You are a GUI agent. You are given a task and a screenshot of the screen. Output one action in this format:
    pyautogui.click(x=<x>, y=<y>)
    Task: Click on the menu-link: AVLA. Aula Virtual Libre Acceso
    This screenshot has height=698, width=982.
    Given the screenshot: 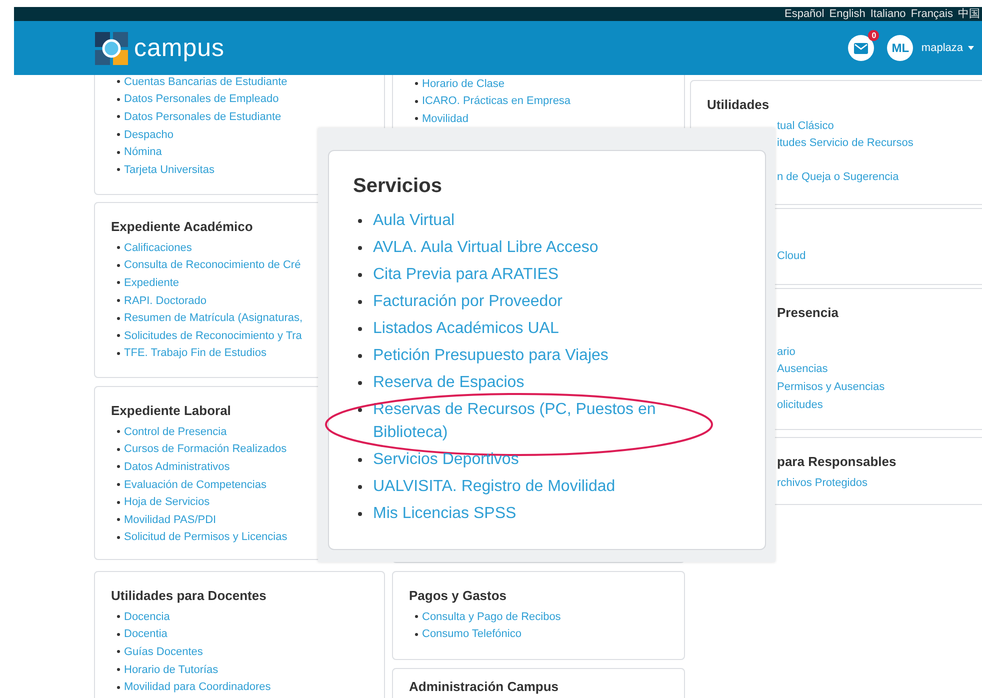 What is the action you would take?
    pyautogui.click(x=485, y=247)
    